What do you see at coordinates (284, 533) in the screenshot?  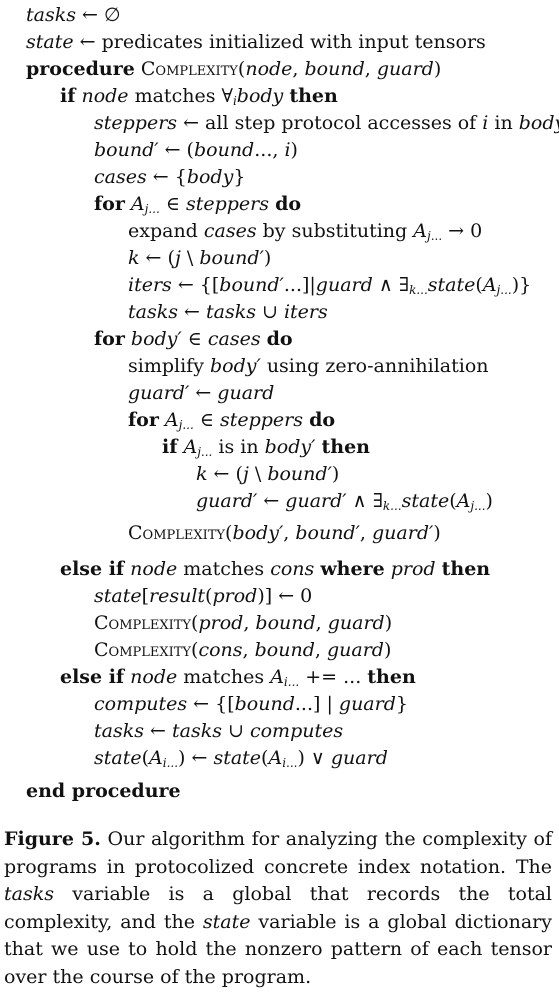 I see `algorithm-line: Complexity(body′, bound′, guard′)` at bounding box center [284, 533].